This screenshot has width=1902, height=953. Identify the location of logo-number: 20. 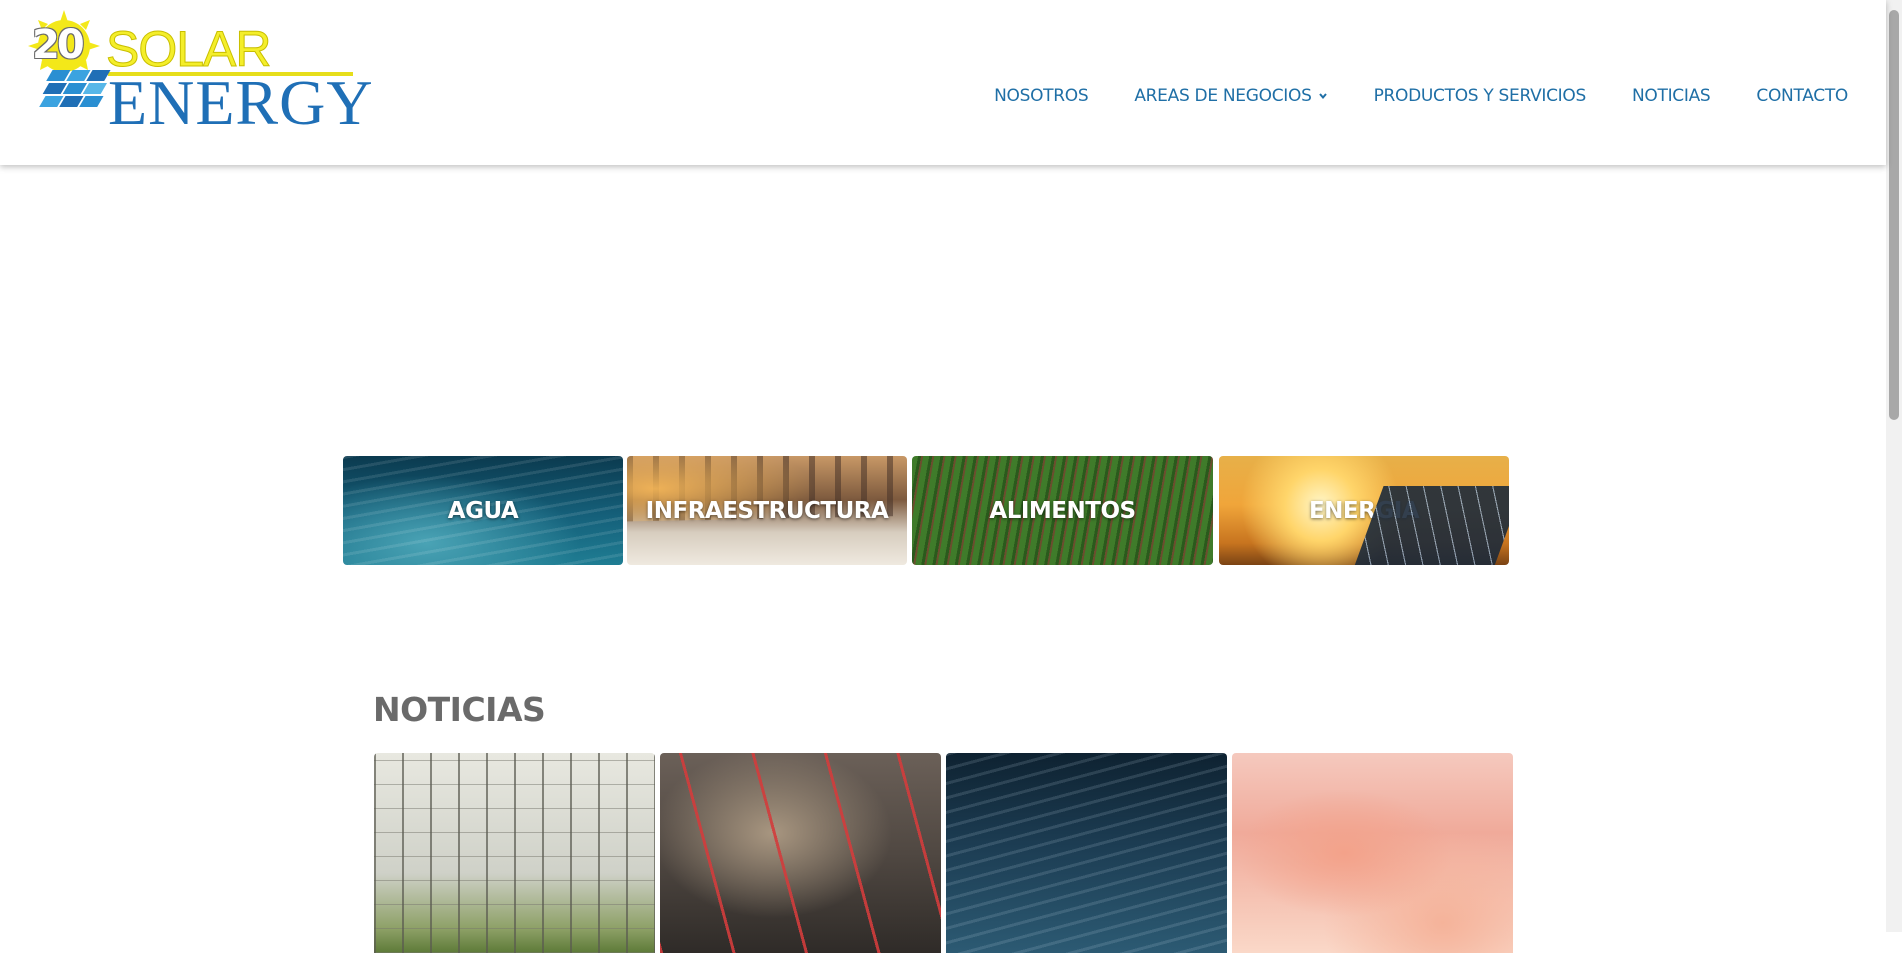
(58, 45).